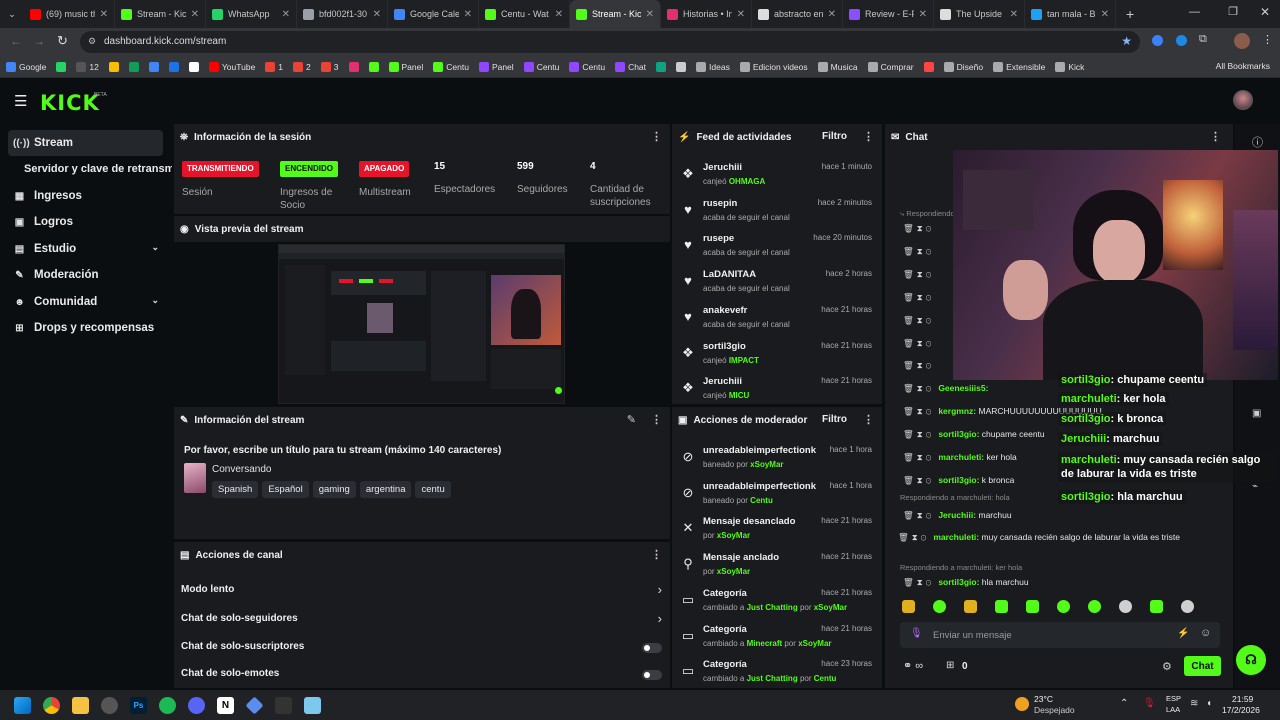  I want to click on chat-settings-icon: ⚙, so click(1167, 666).